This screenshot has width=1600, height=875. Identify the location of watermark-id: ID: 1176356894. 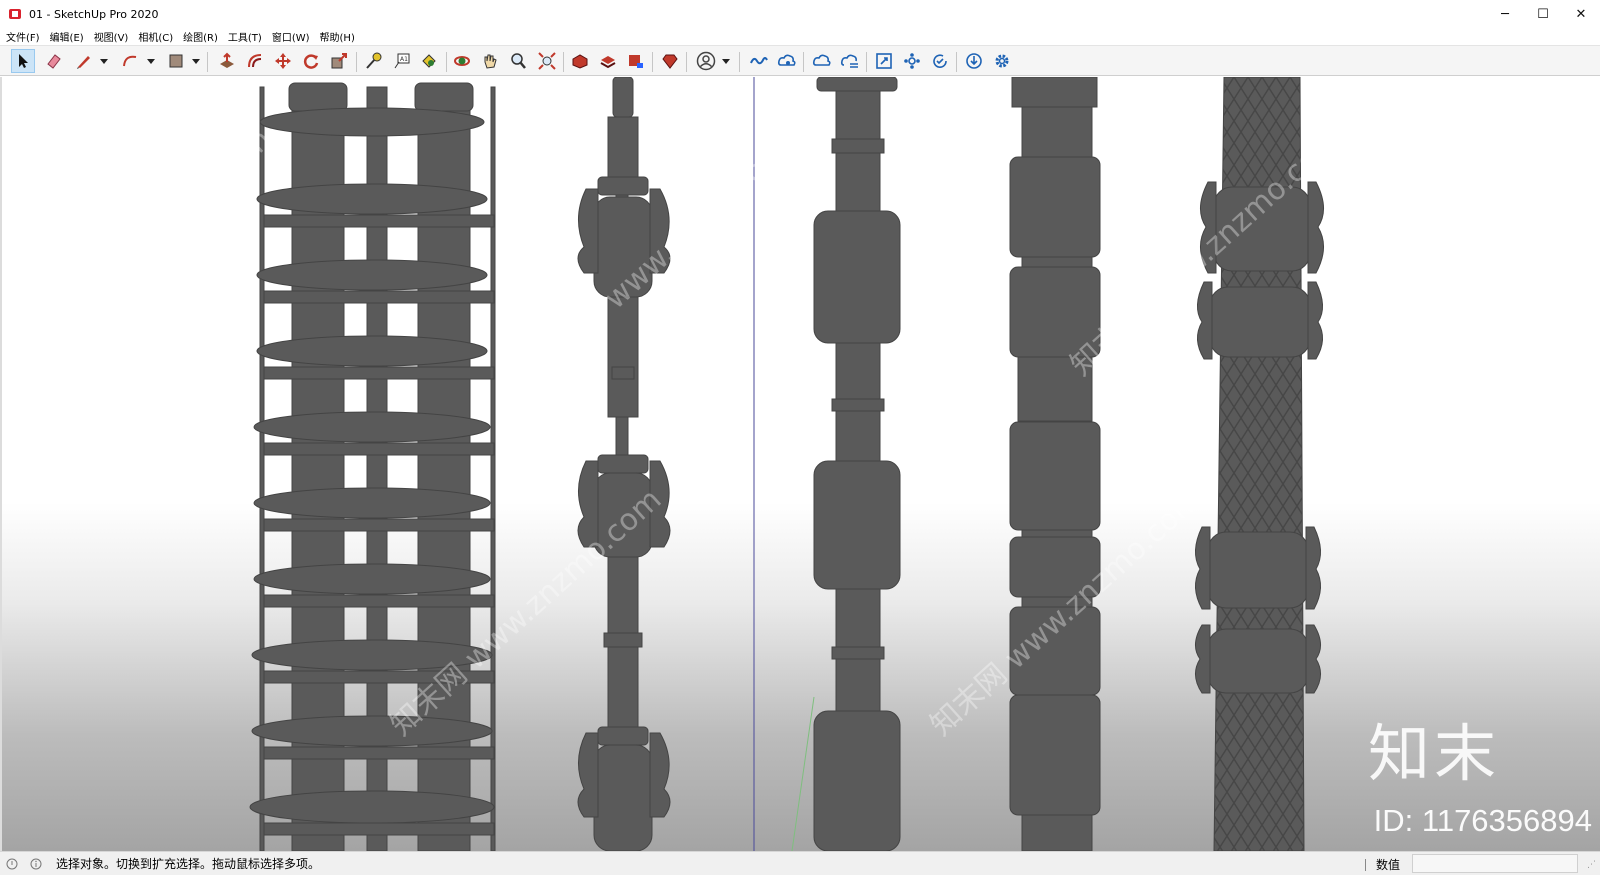
(1482, 820).